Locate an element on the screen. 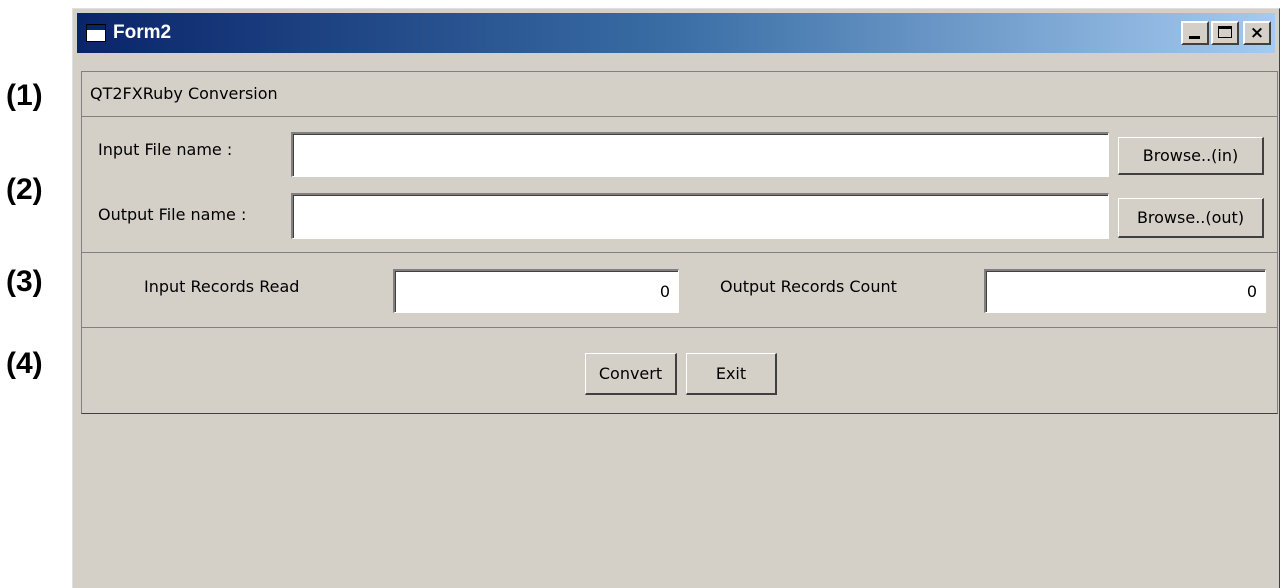 The height and width of the screenshot is (588, 1284). exit-button: Exit is located at coordinates (731, 374).